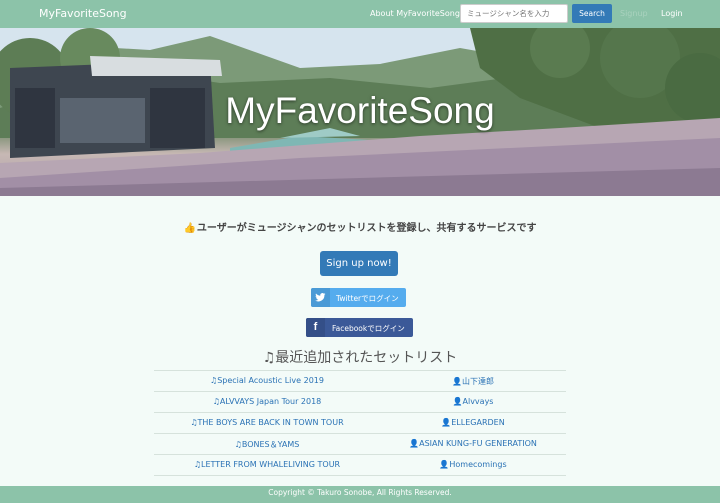  I want to click on tour-link: ♫BONES＆YAMS, so click(267, 444).